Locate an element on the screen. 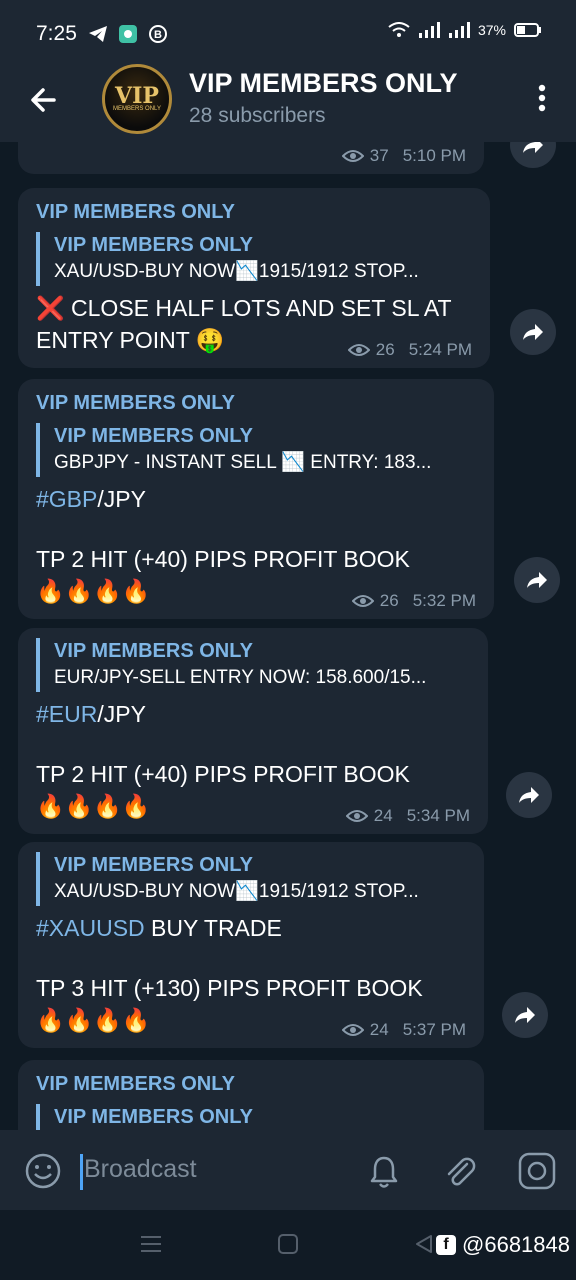 This screenshot has height=1280, width=576. subscriber-count: 28 subscribers is located at coordinates (257, 115).